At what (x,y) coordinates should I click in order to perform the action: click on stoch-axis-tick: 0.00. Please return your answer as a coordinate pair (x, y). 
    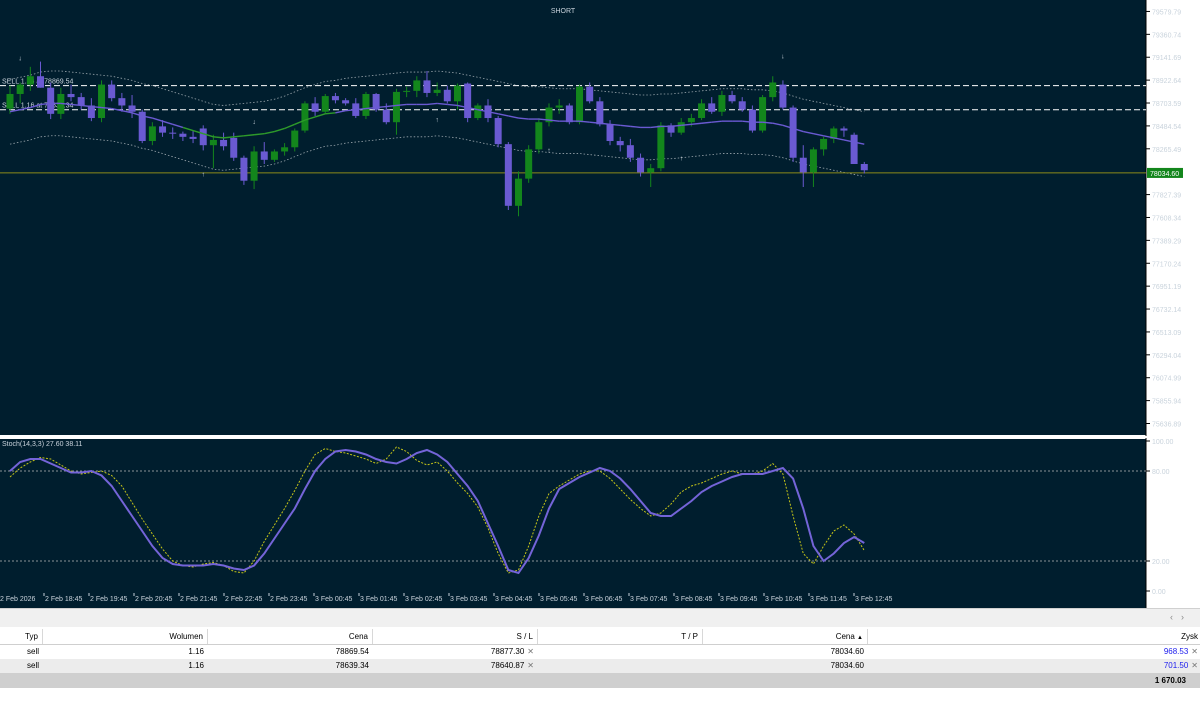
    Looking at the image, I should click on (1159, 592).